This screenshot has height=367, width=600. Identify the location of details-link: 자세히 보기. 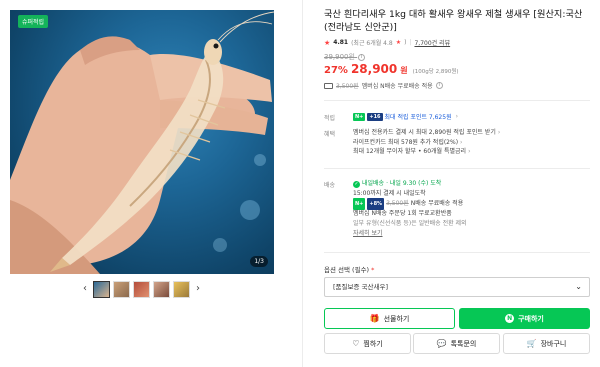
(368, 234).